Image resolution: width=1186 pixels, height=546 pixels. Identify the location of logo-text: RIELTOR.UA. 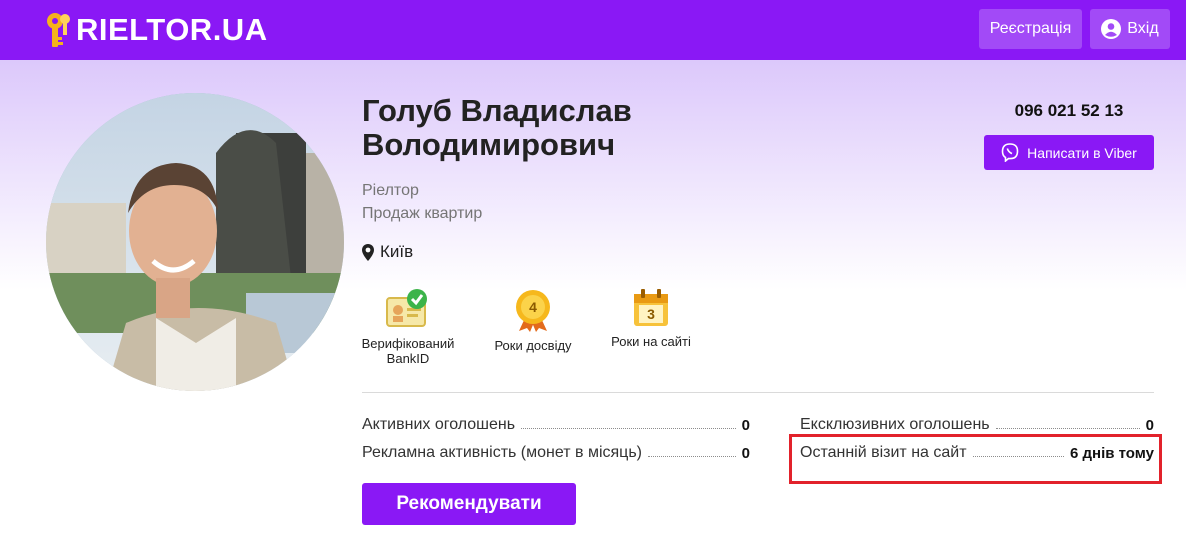
(172, 29).